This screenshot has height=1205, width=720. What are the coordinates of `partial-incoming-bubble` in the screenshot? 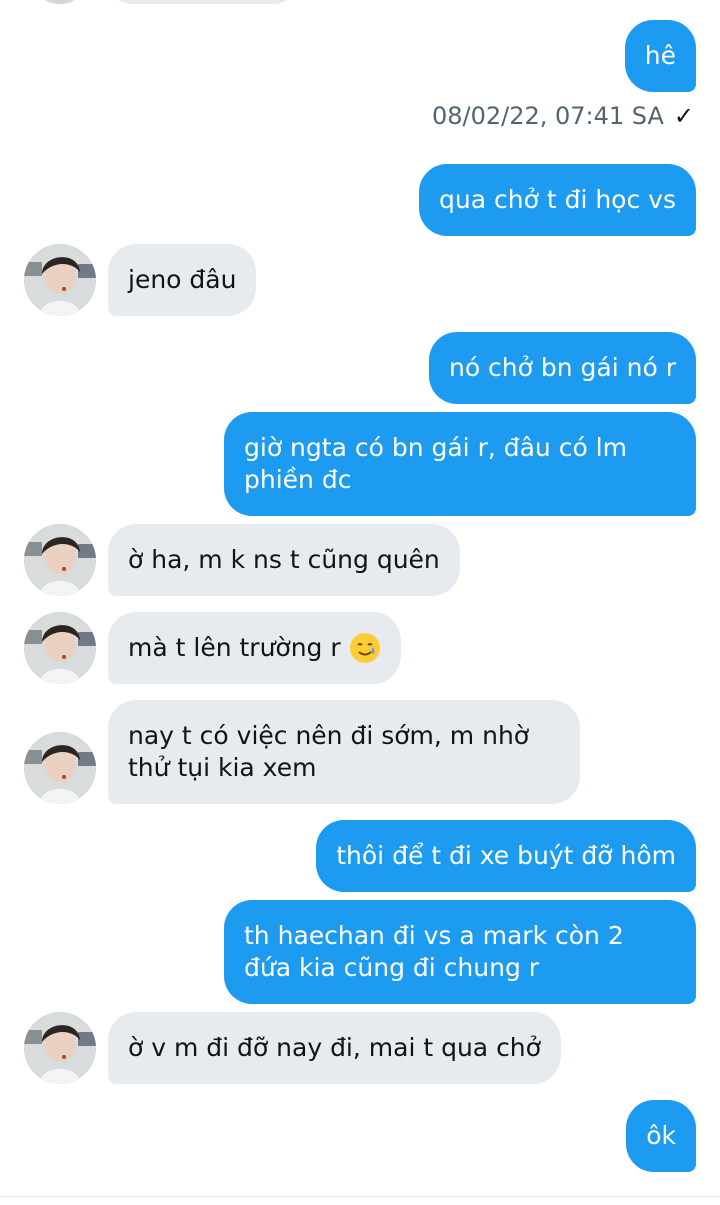 It's located at (203, 2).